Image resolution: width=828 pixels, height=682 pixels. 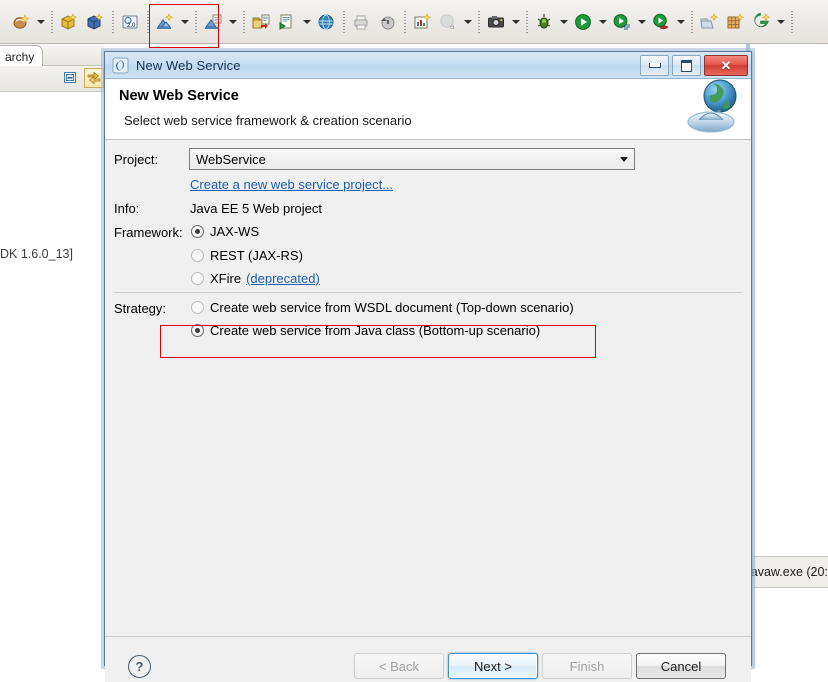 I want to click on run-server-dropdown-arrow, so click(x=680, y=22).